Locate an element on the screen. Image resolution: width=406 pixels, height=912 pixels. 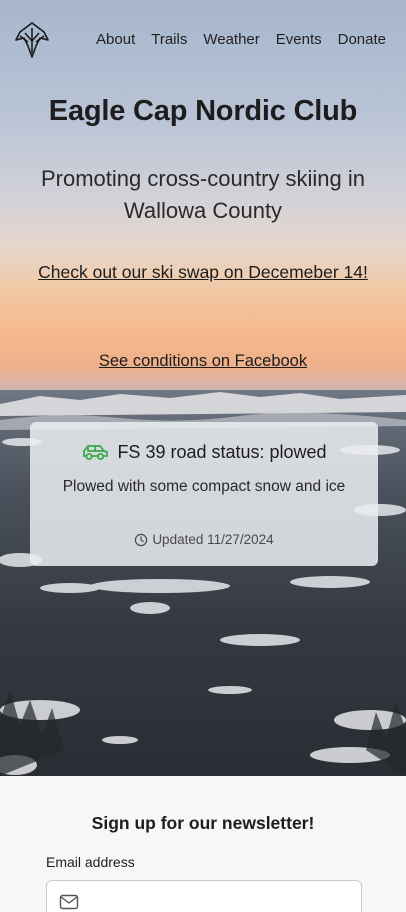
page-title: Eagle Cap Nordic Club is located at coordinates (203, 111).